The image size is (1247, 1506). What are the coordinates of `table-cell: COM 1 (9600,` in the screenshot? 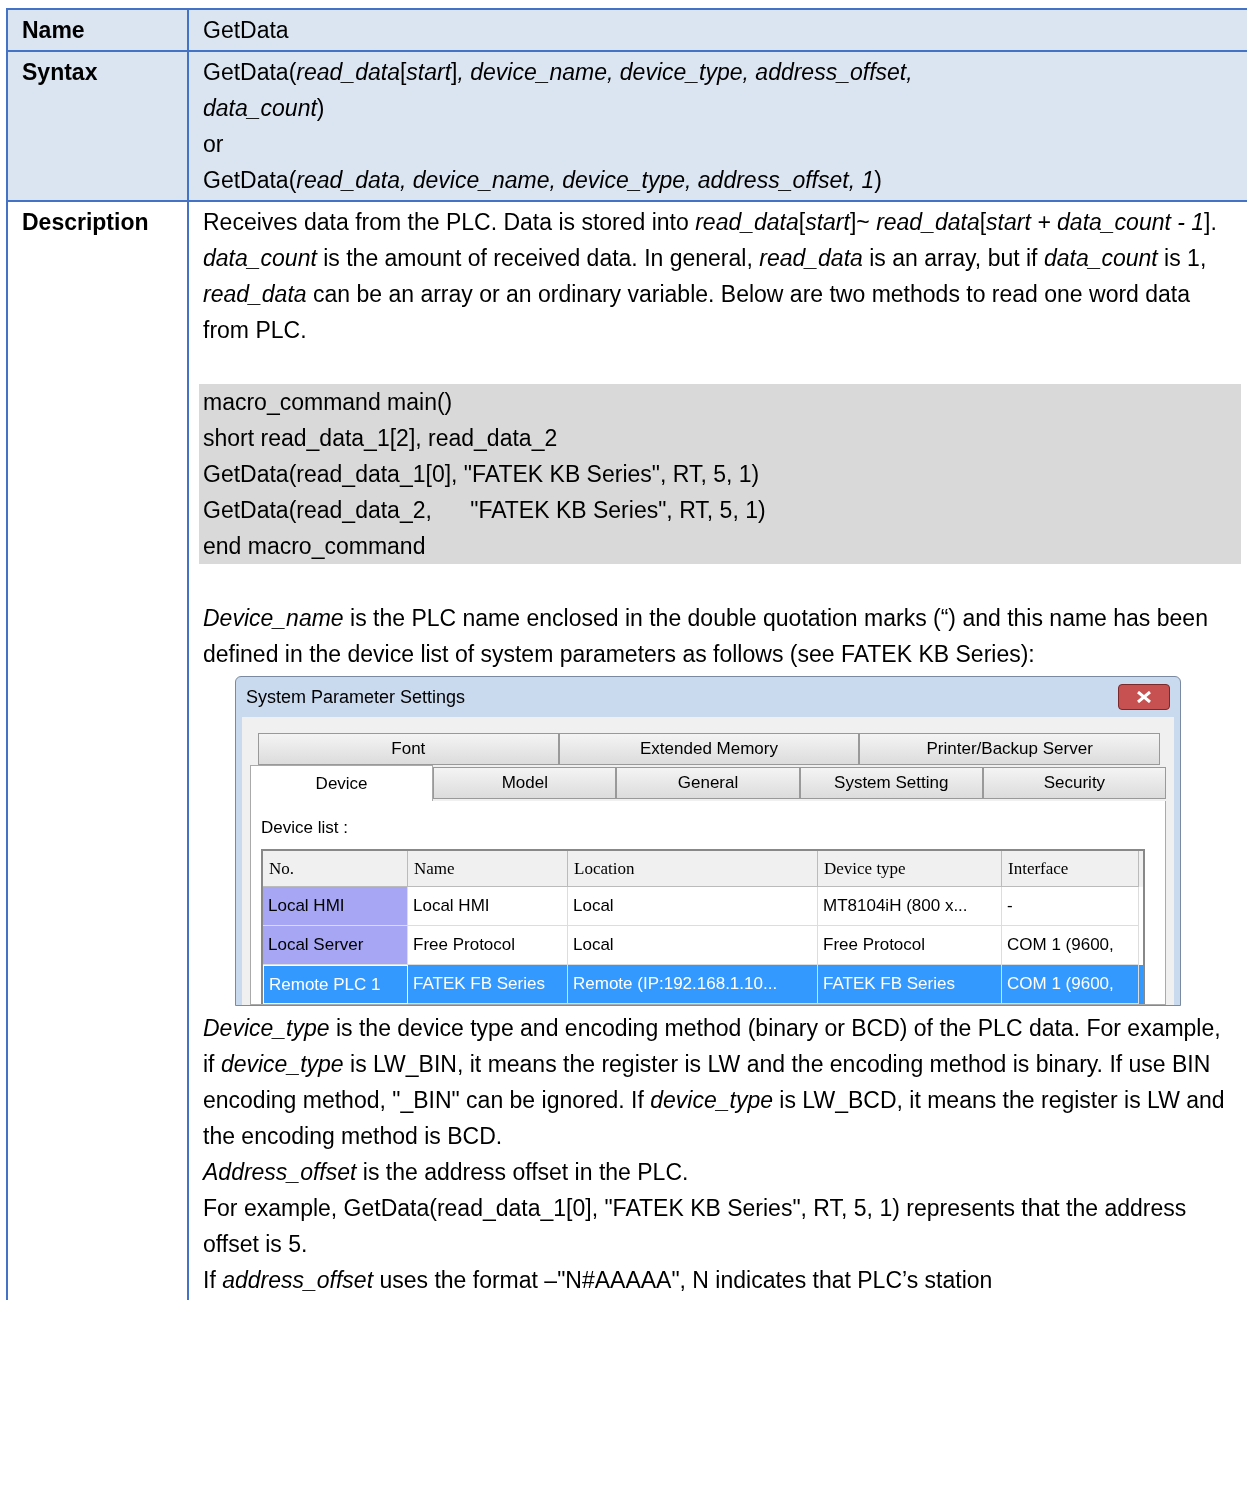 It's located at (1070, 984).